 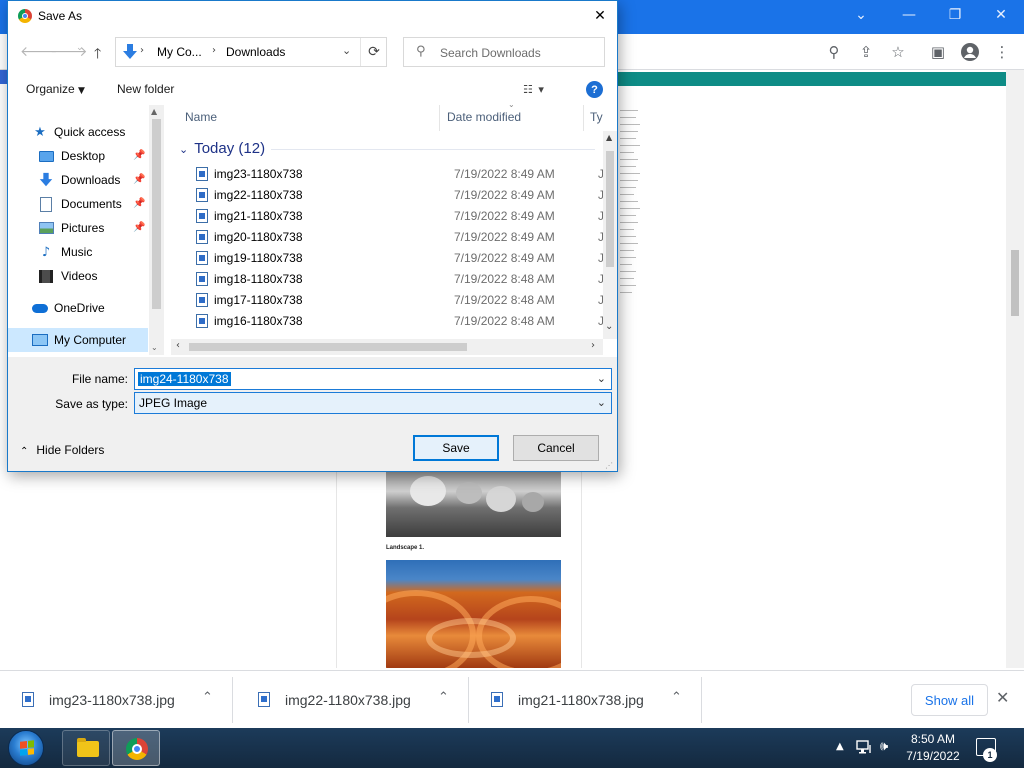 I want to click on address-bar: › My Co... › Downloads ⌄ ⟳, so click(x=251, y=52).